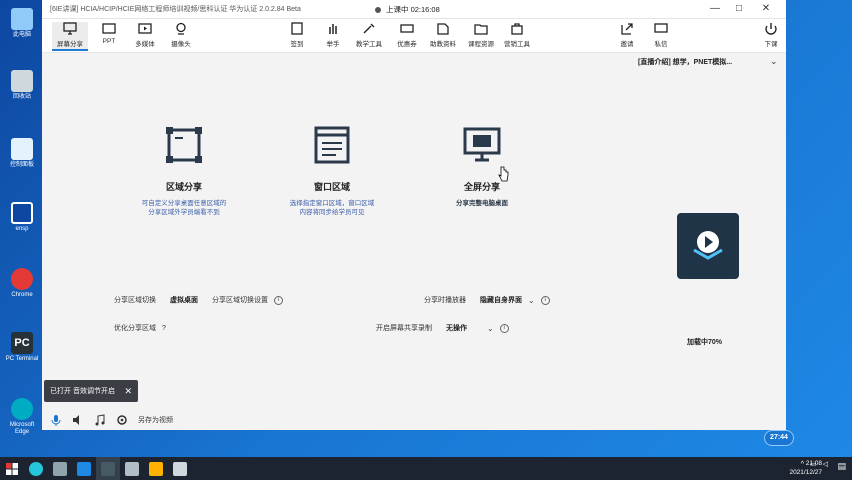  Describe the element at coordinates (100, 419) in the screenshot. I see `music-icon` at that location.